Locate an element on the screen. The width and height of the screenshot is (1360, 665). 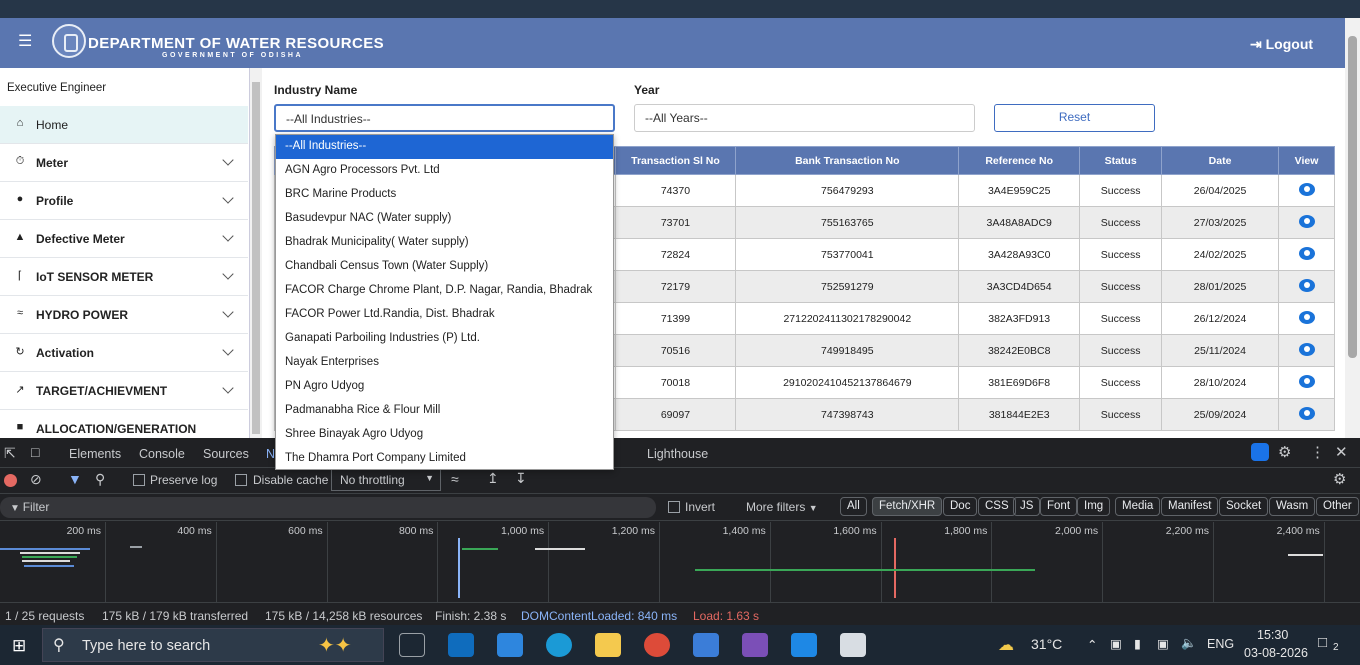
disable-cache-checkbox is located at coordinates (241, 480).